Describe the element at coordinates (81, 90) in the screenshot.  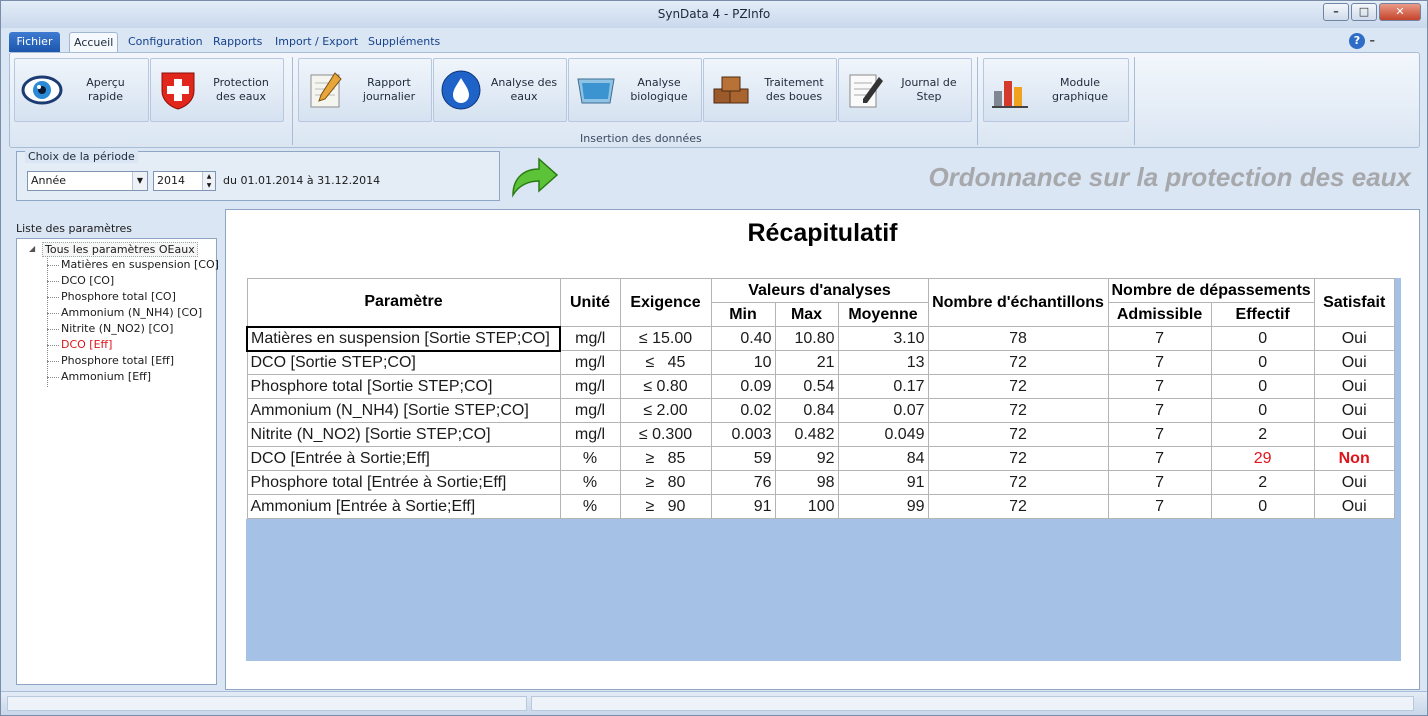
I see `apercu-rapide-button: Aperçu rapide` at that location.